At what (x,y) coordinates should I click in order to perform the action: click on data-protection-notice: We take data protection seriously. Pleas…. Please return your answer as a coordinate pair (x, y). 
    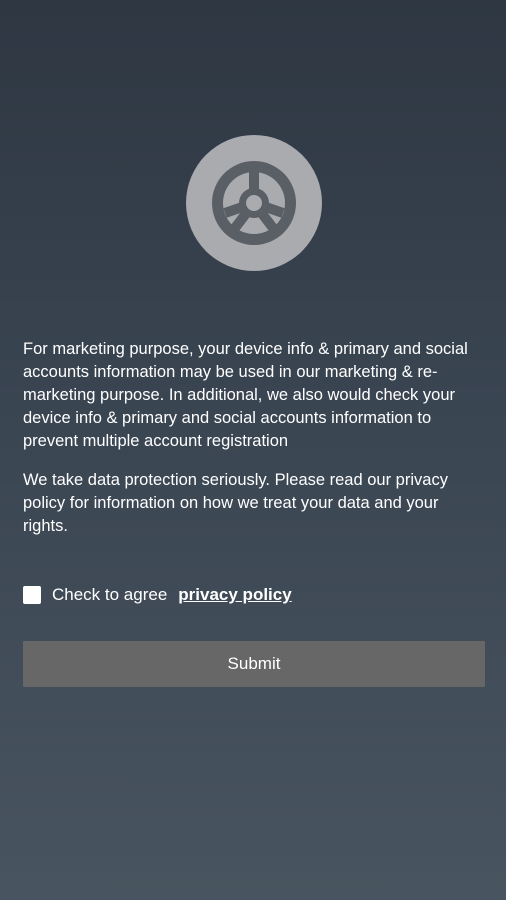
    Looking at the image, I should click on (235, 503).